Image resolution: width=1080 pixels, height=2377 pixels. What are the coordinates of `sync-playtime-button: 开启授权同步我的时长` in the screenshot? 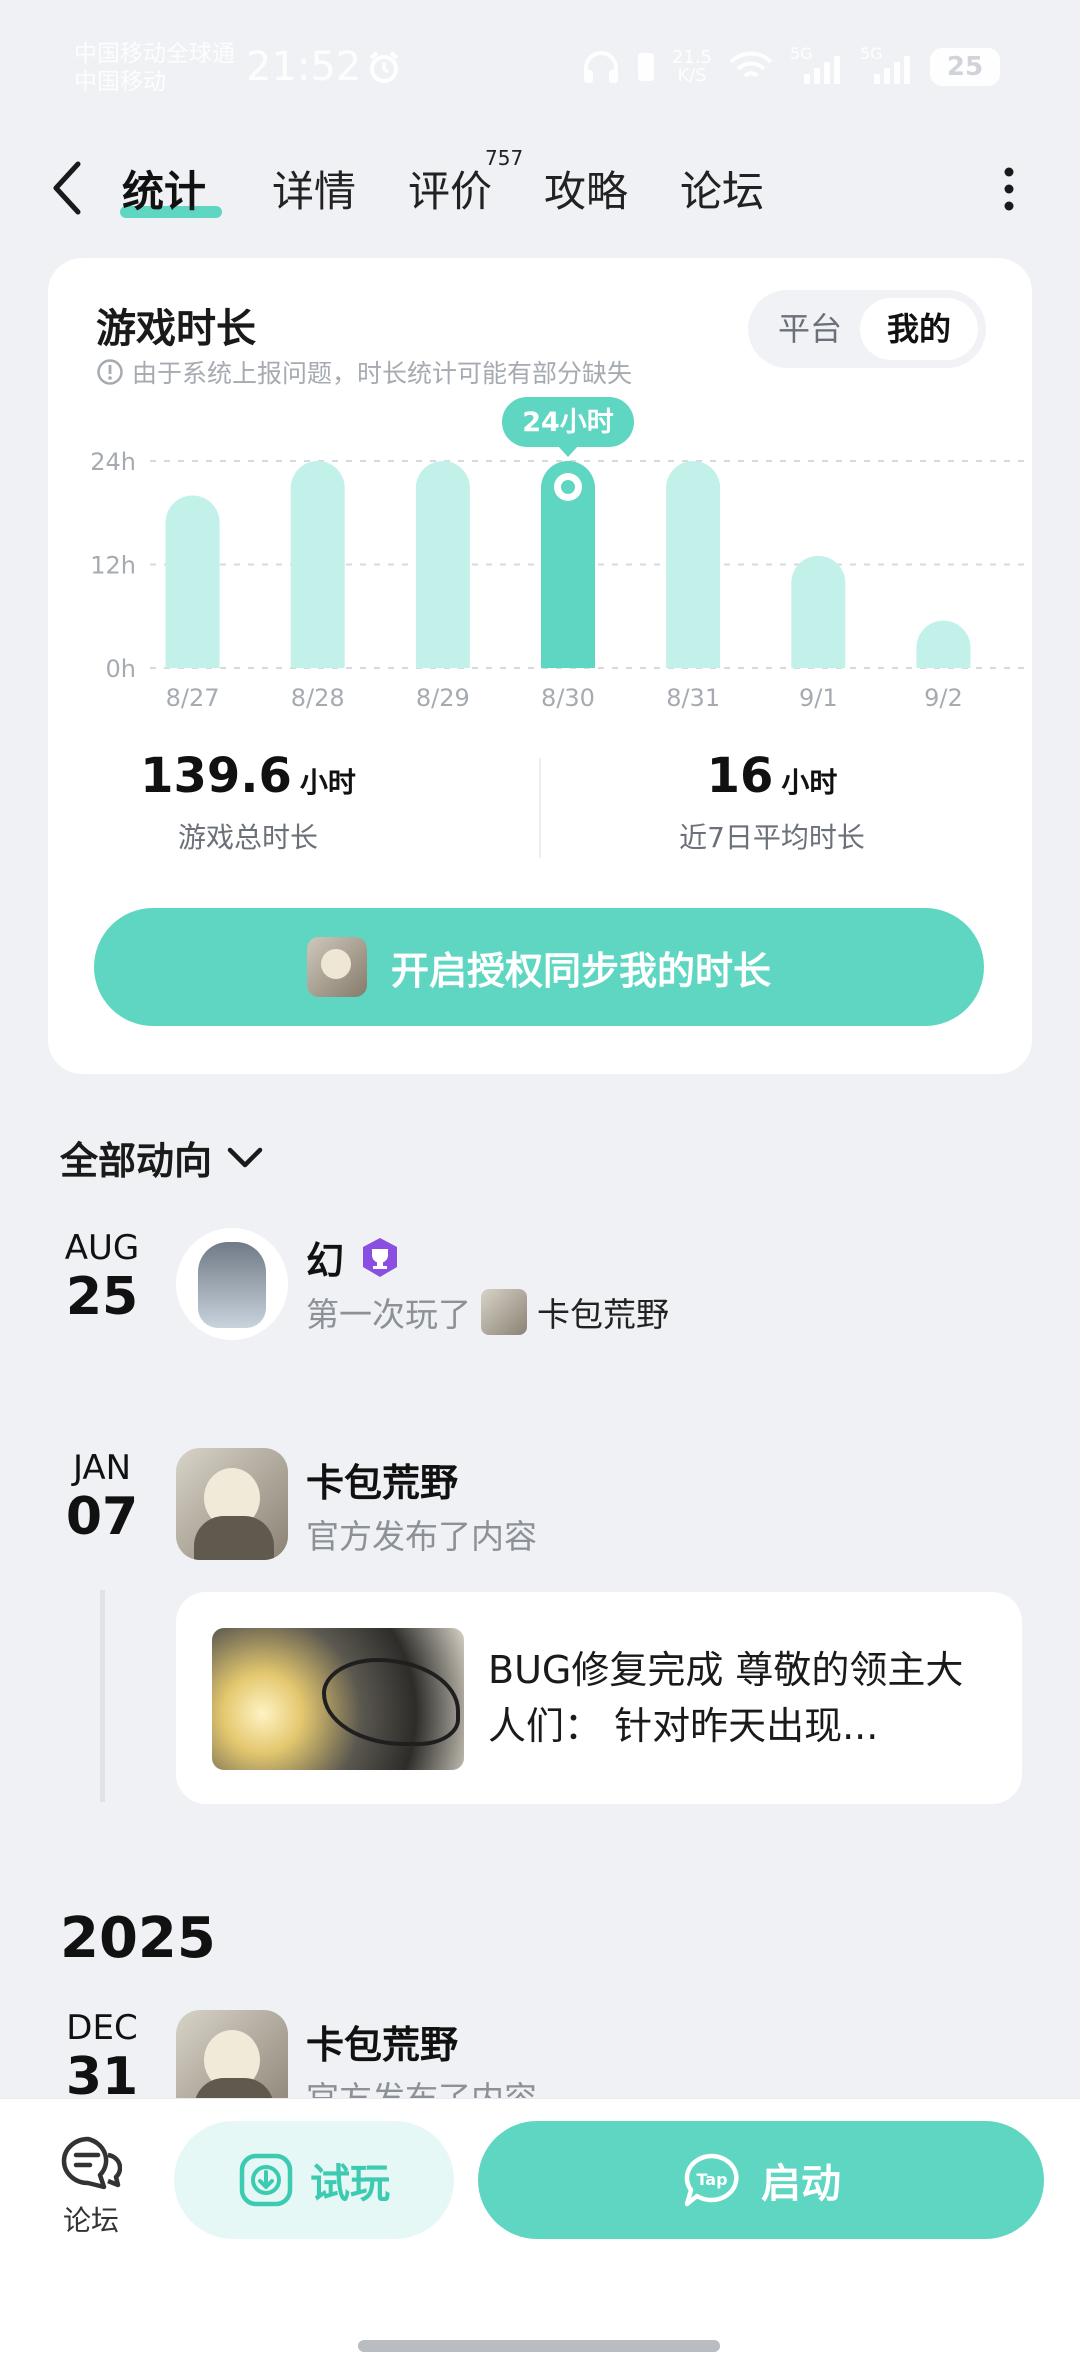 It's located at (539, 967).